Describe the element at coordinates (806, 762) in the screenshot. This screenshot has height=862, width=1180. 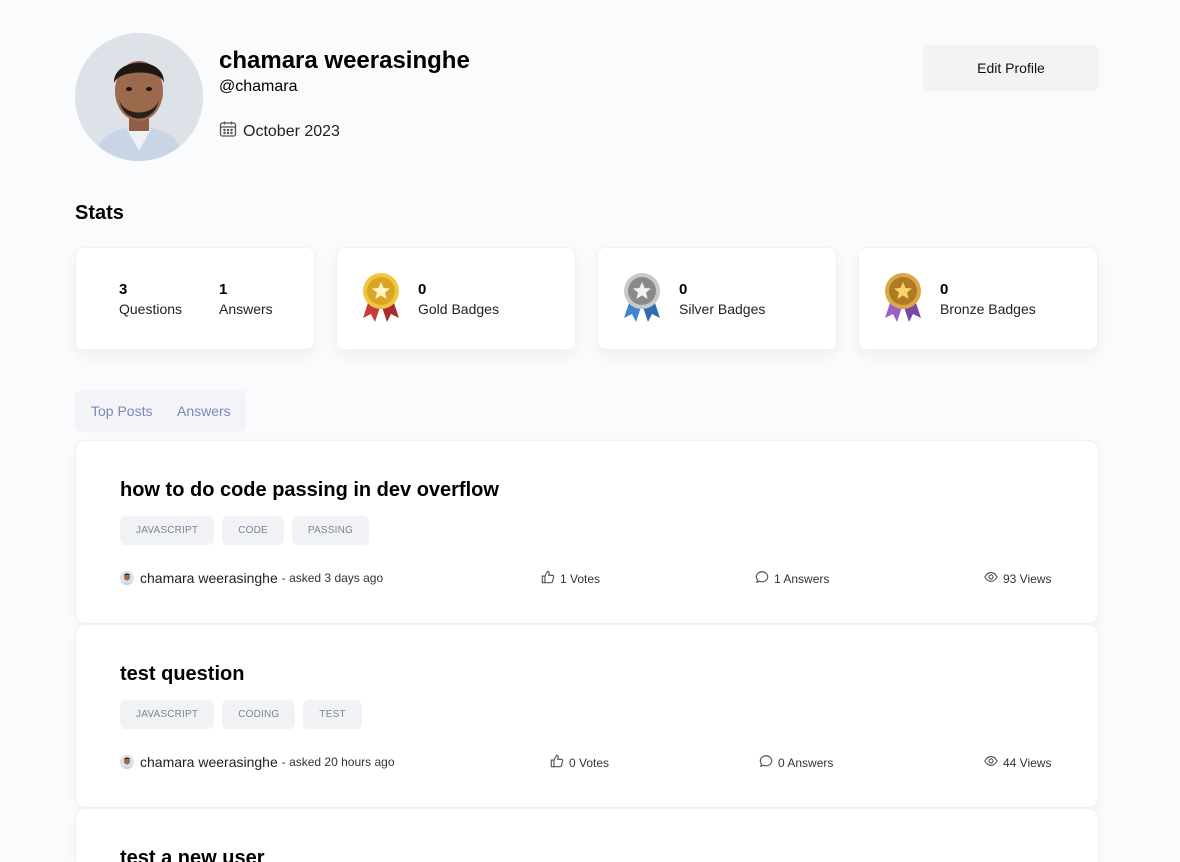
I see `answers-count-text: 0 Answers` at that location.